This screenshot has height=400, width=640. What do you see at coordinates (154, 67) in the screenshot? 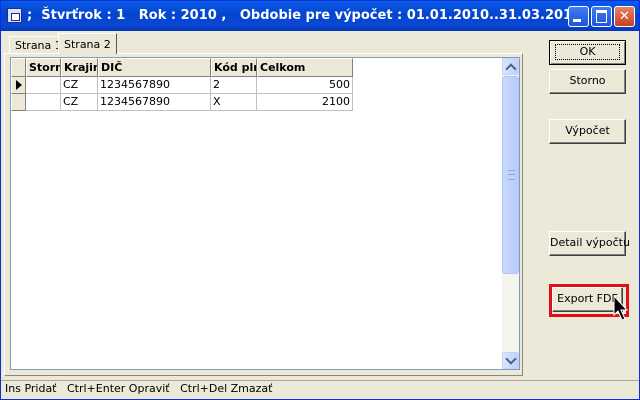
I see `column-header-dic: DIČ` at bounding box center [154, 67].